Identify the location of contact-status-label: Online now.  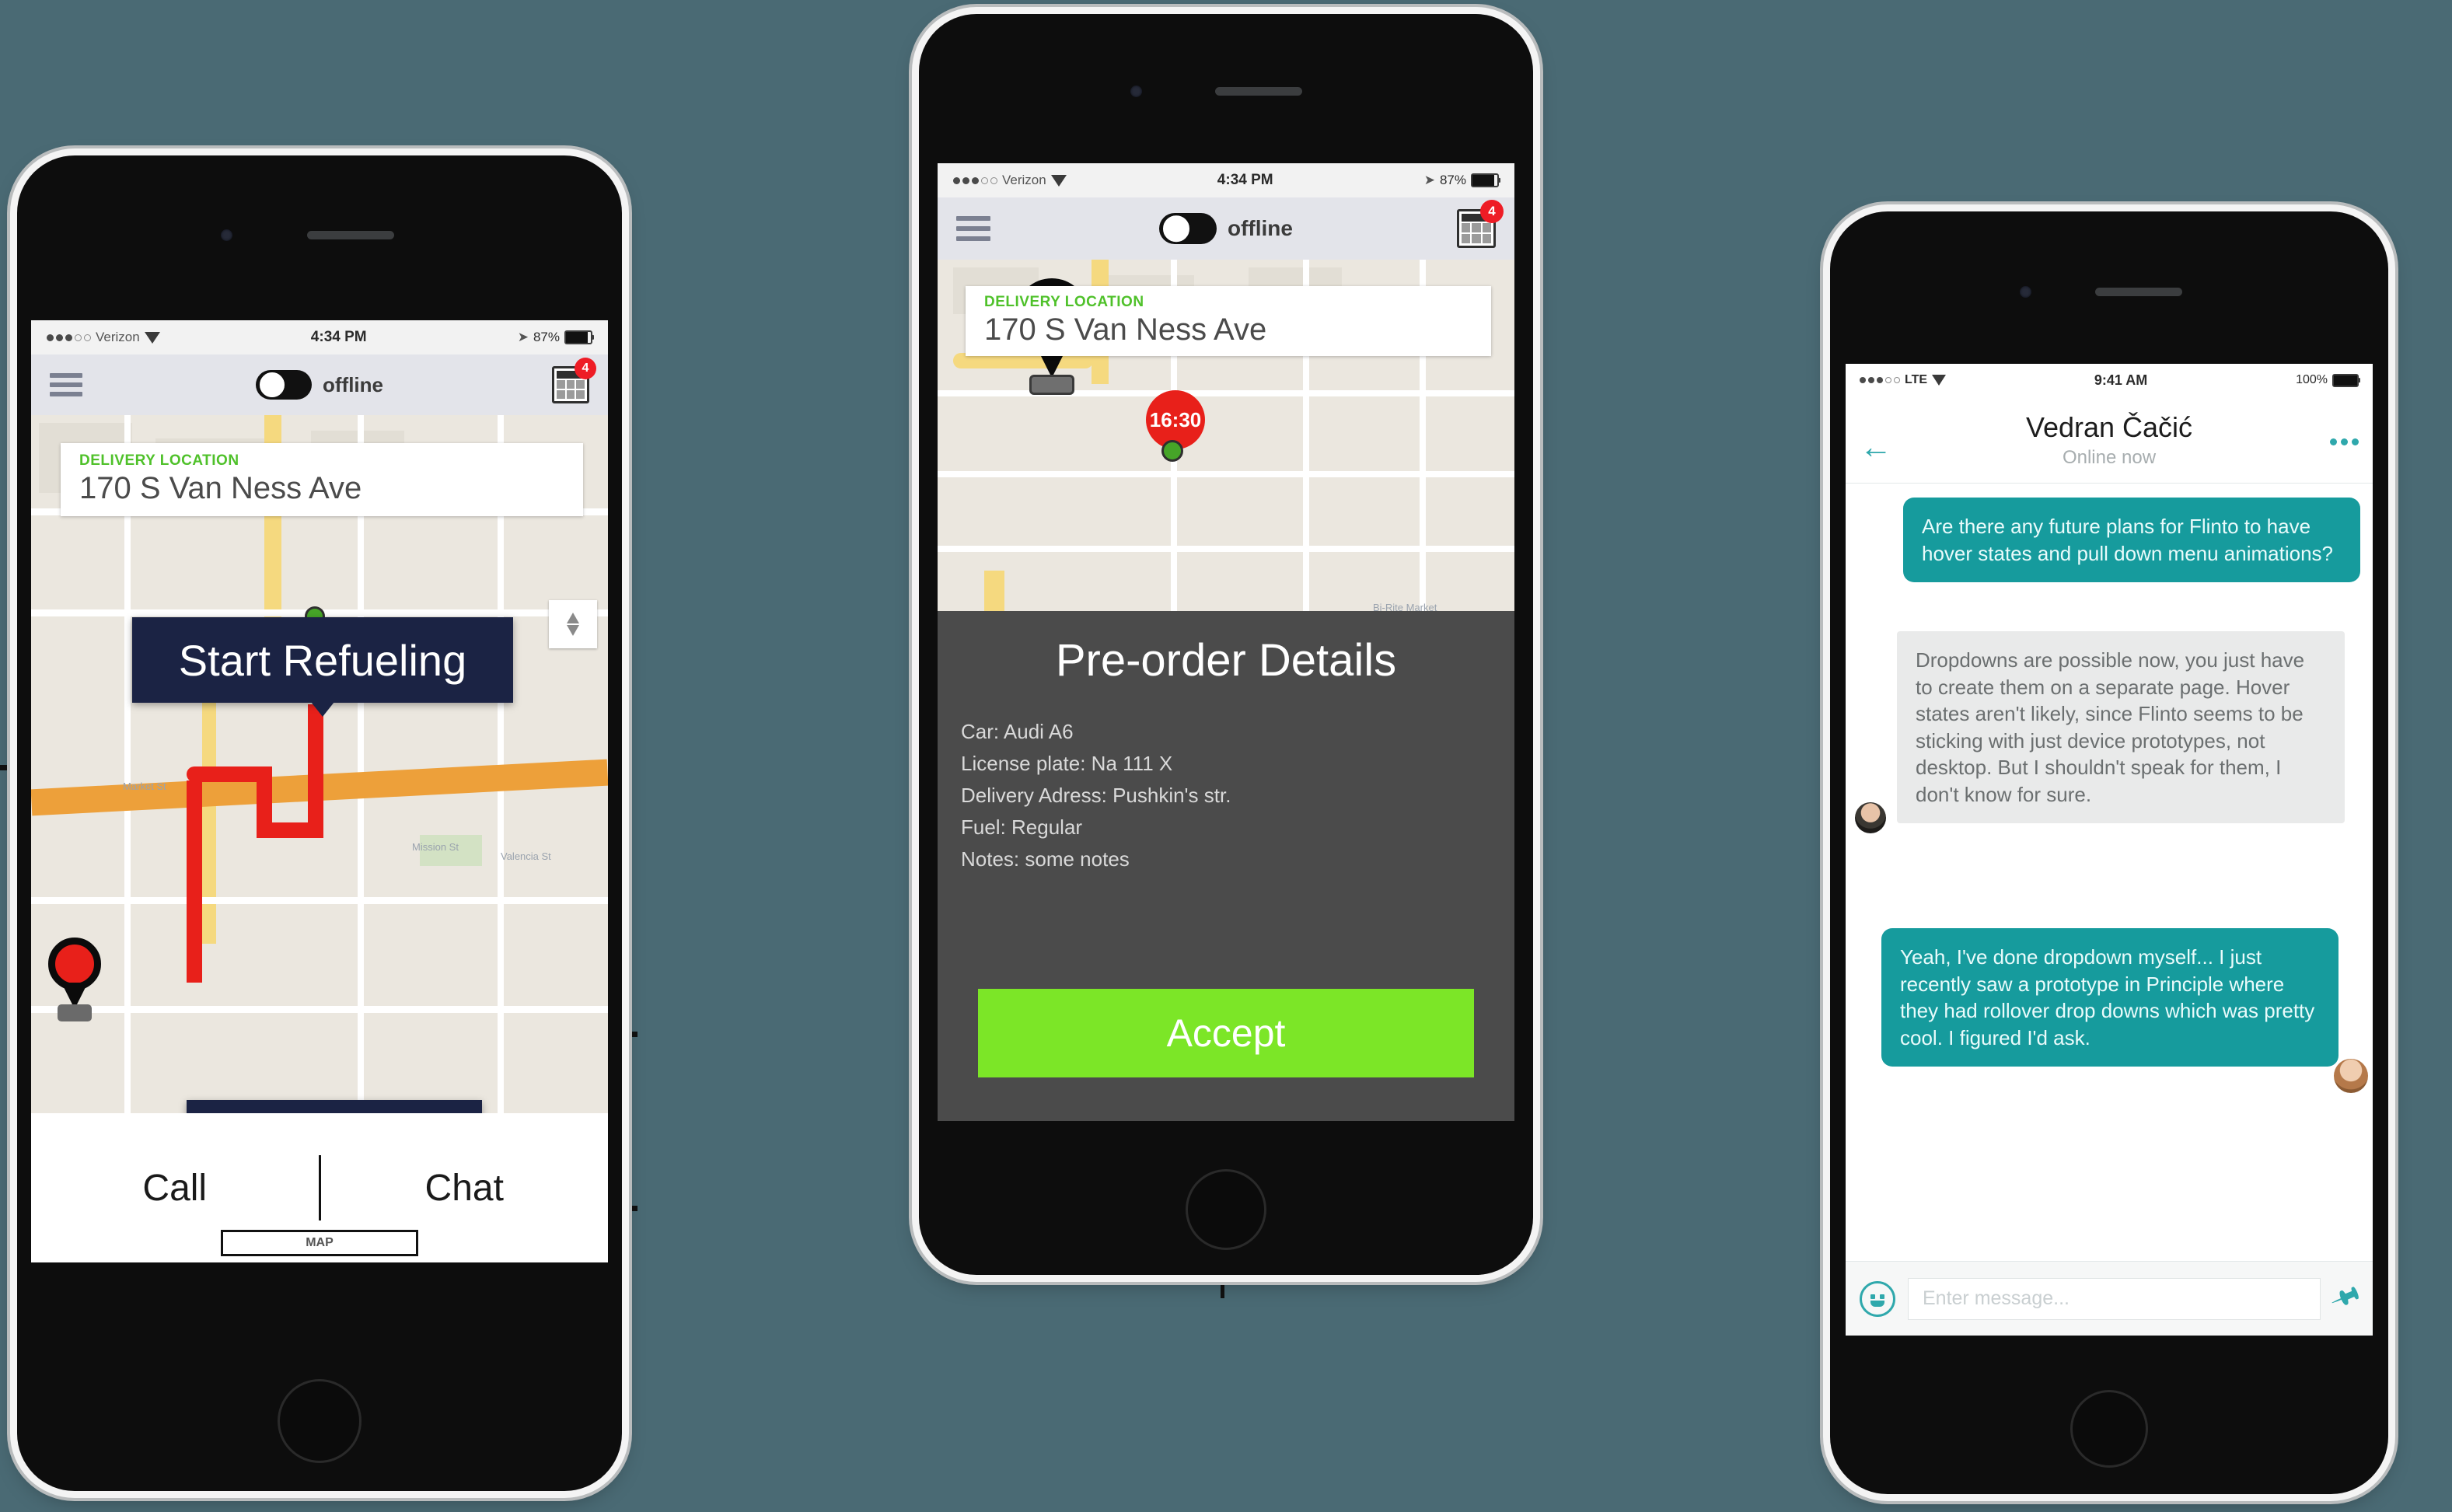
(2109, 457).